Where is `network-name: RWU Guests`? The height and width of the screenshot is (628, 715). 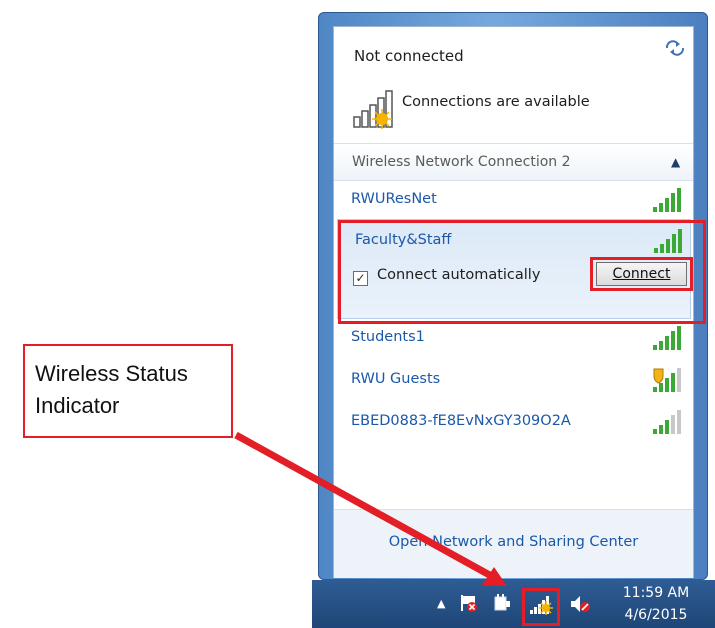 network-name: RWU Guests is located at coordinates (396, 379).